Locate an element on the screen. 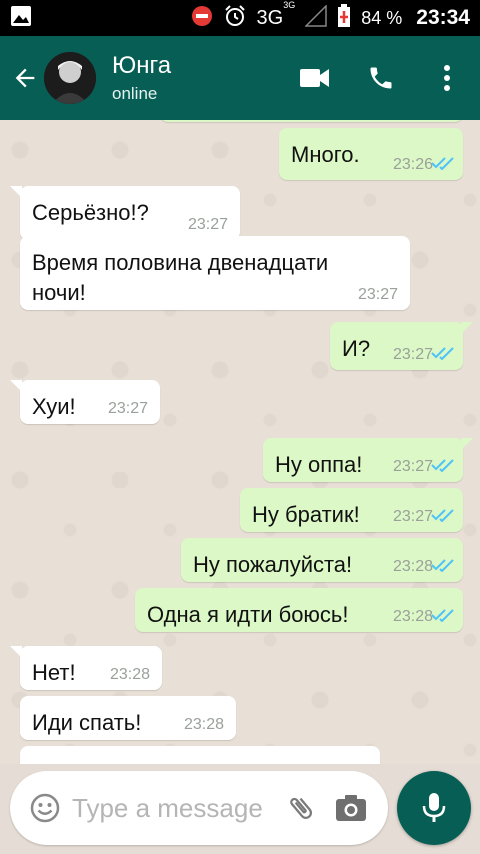 This screenshot has width=480, height=854. message-bubble-incoming: Хуи! 23:27 is located at coordinates (85, 402).